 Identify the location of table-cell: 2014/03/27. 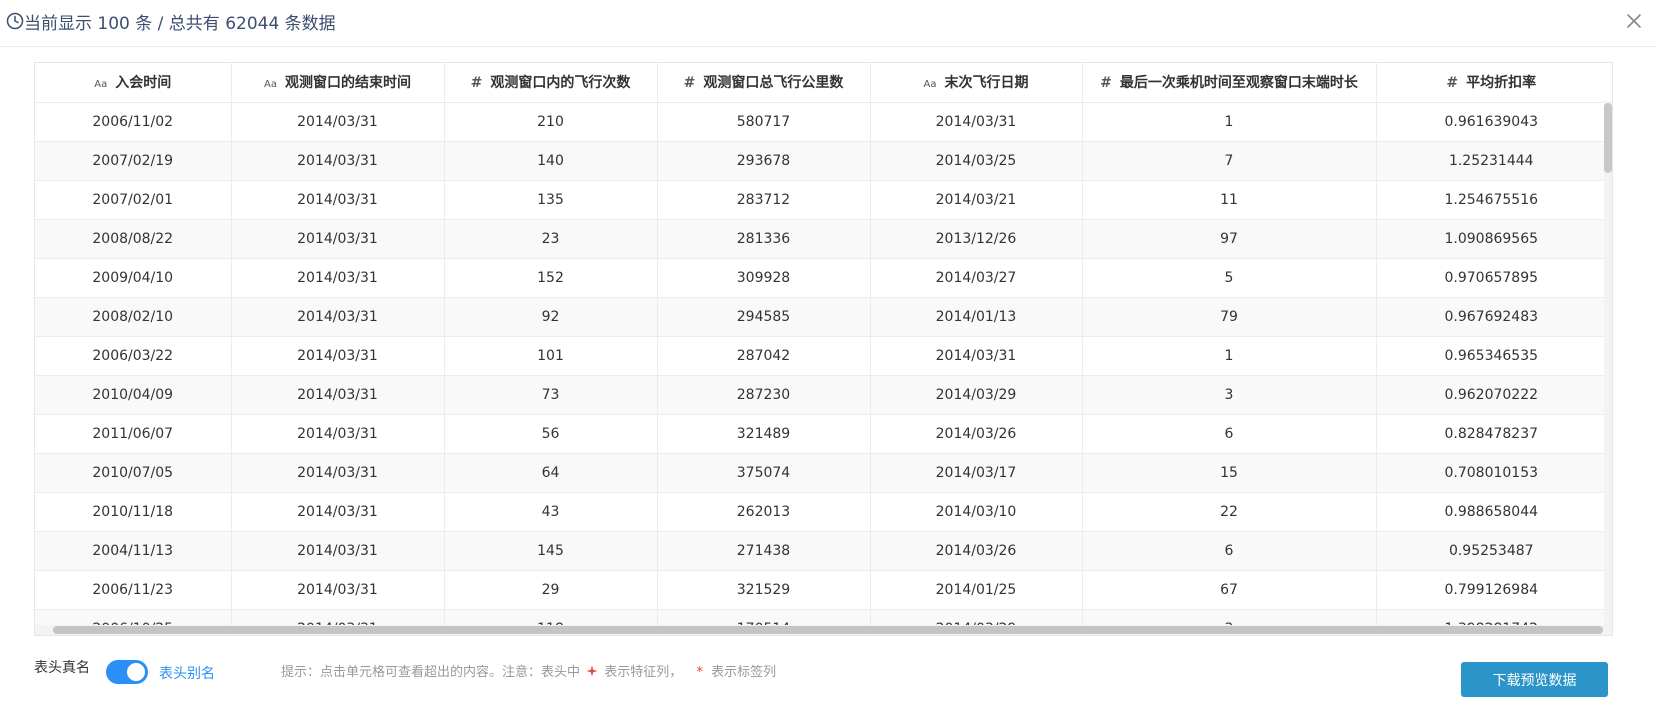
(976, 278).